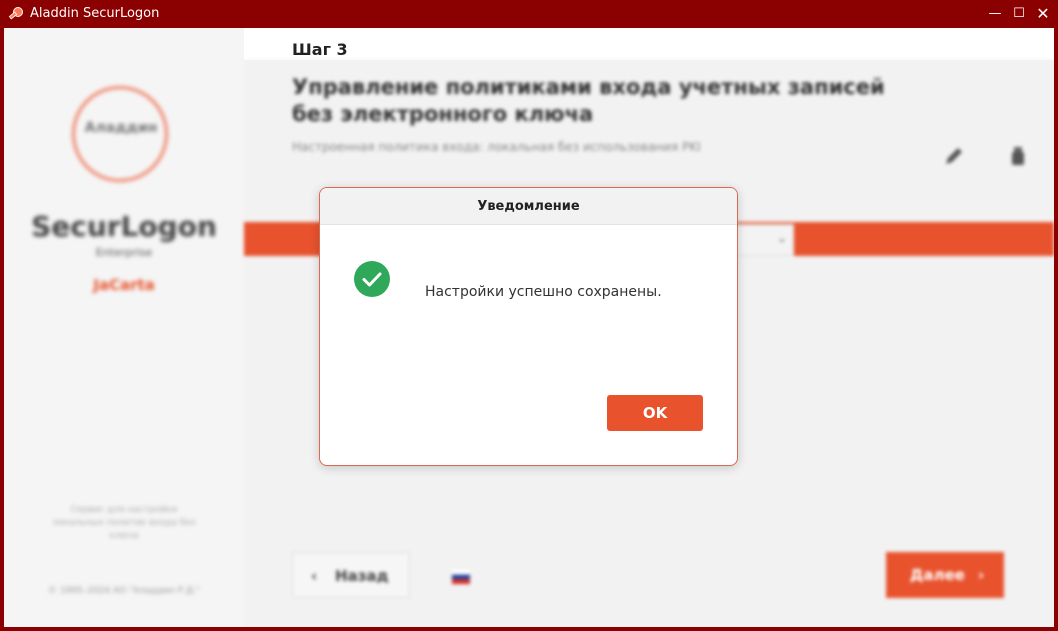 Image resolution: width=1058 pixels, height=631 pixels. I want to click on usb-token-icon, so click(1018, 156).